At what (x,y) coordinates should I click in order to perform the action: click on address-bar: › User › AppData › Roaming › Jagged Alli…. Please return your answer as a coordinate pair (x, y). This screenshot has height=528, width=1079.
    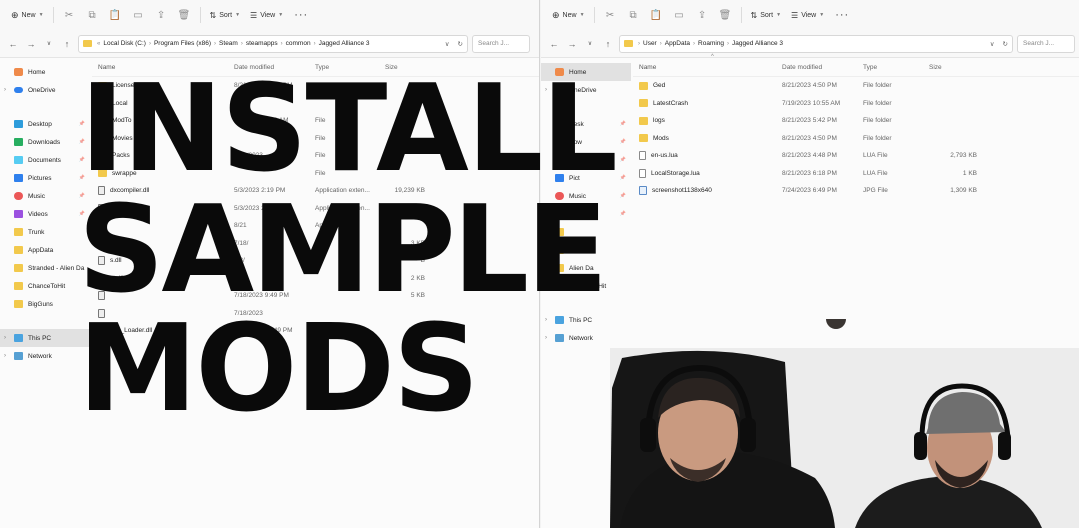
    Looking at the image, I should click on (816, 43).